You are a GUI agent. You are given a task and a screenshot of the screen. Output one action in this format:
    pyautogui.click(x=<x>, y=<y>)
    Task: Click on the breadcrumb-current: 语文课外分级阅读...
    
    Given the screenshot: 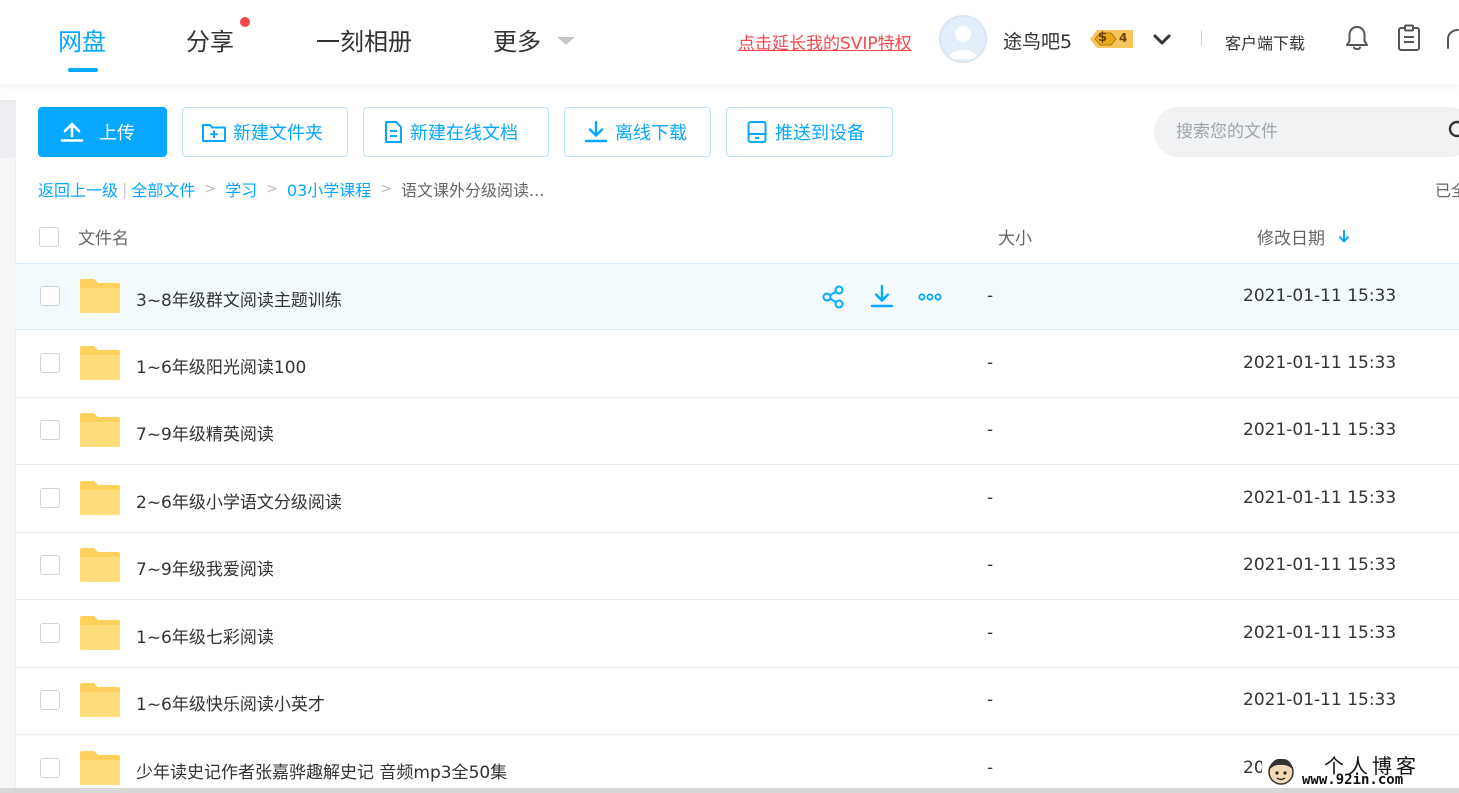 What is the action you would take?
    pyautogui.click(x=473, y=190)
    